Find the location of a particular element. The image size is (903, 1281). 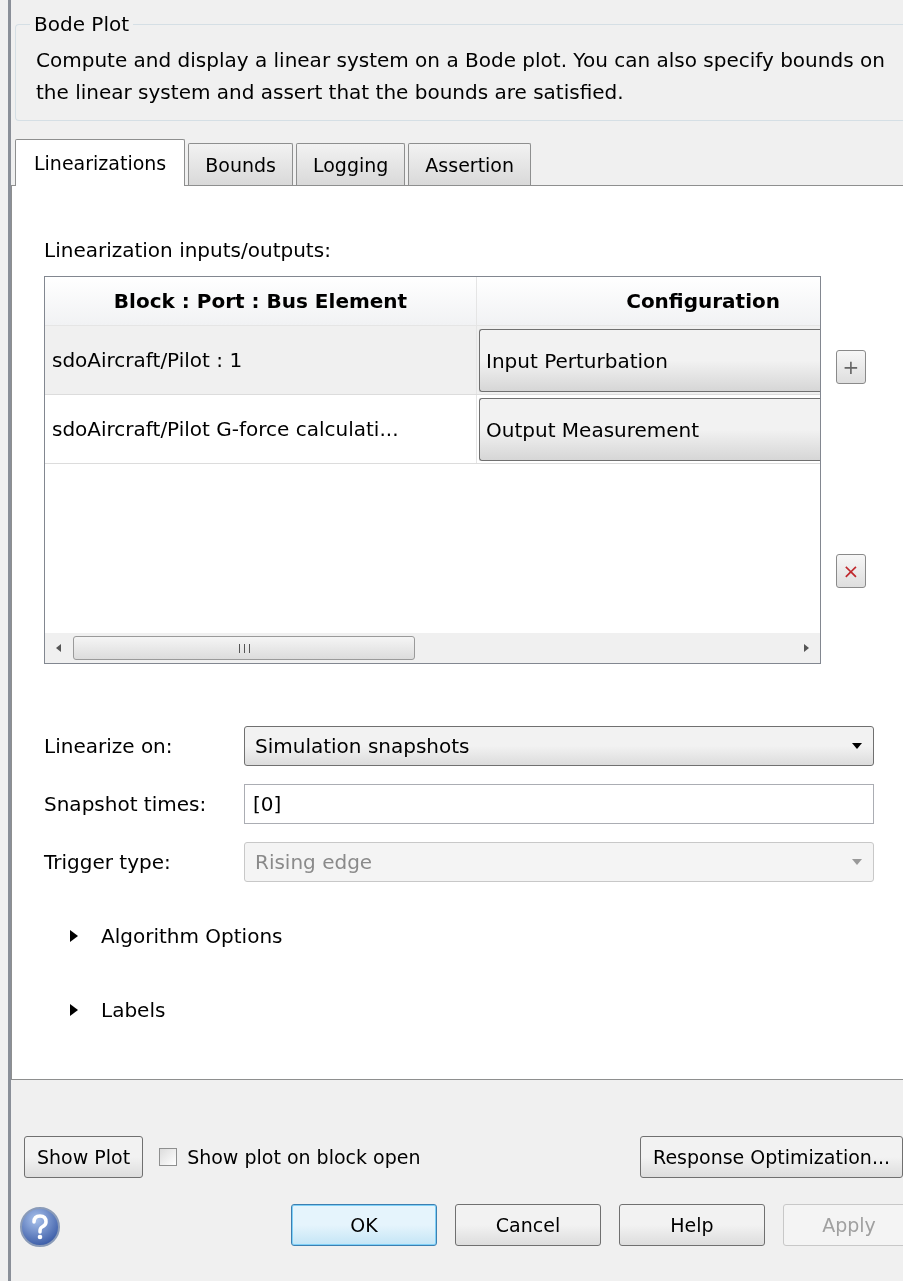

group-title: Bode Plot is located at coordinates (81, 24).